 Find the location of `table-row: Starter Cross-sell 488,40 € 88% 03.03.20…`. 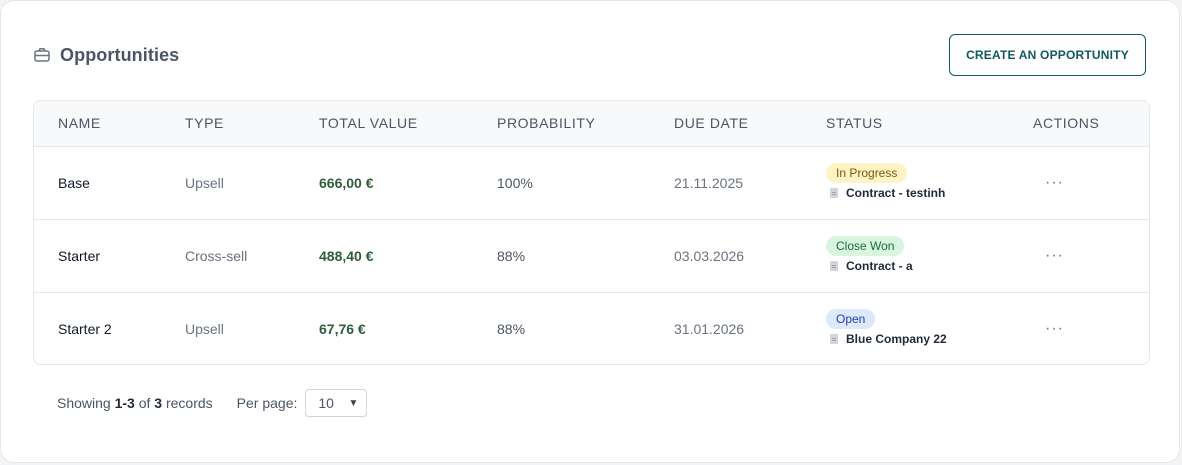

table-row: Starter Cross-sell 488,40 € 88% 03.03.20… is located at coordinates (591, 256).